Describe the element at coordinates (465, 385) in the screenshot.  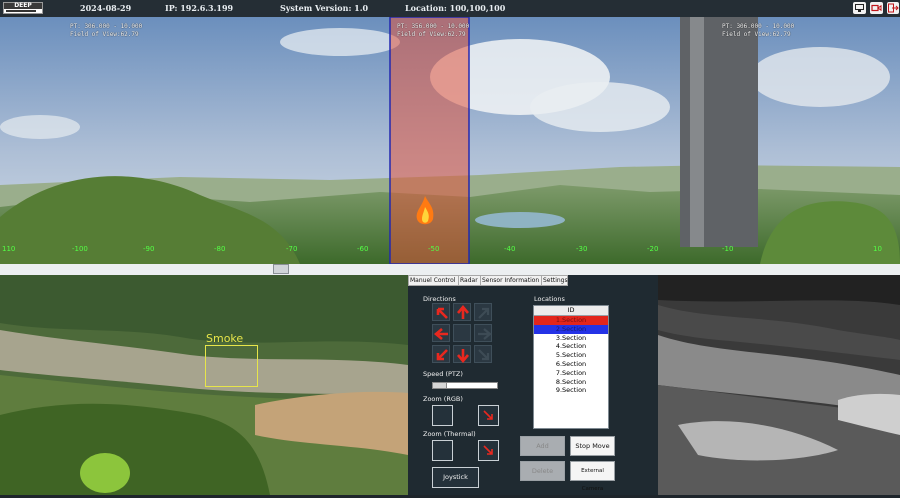
I see `speed-slider` at that location.